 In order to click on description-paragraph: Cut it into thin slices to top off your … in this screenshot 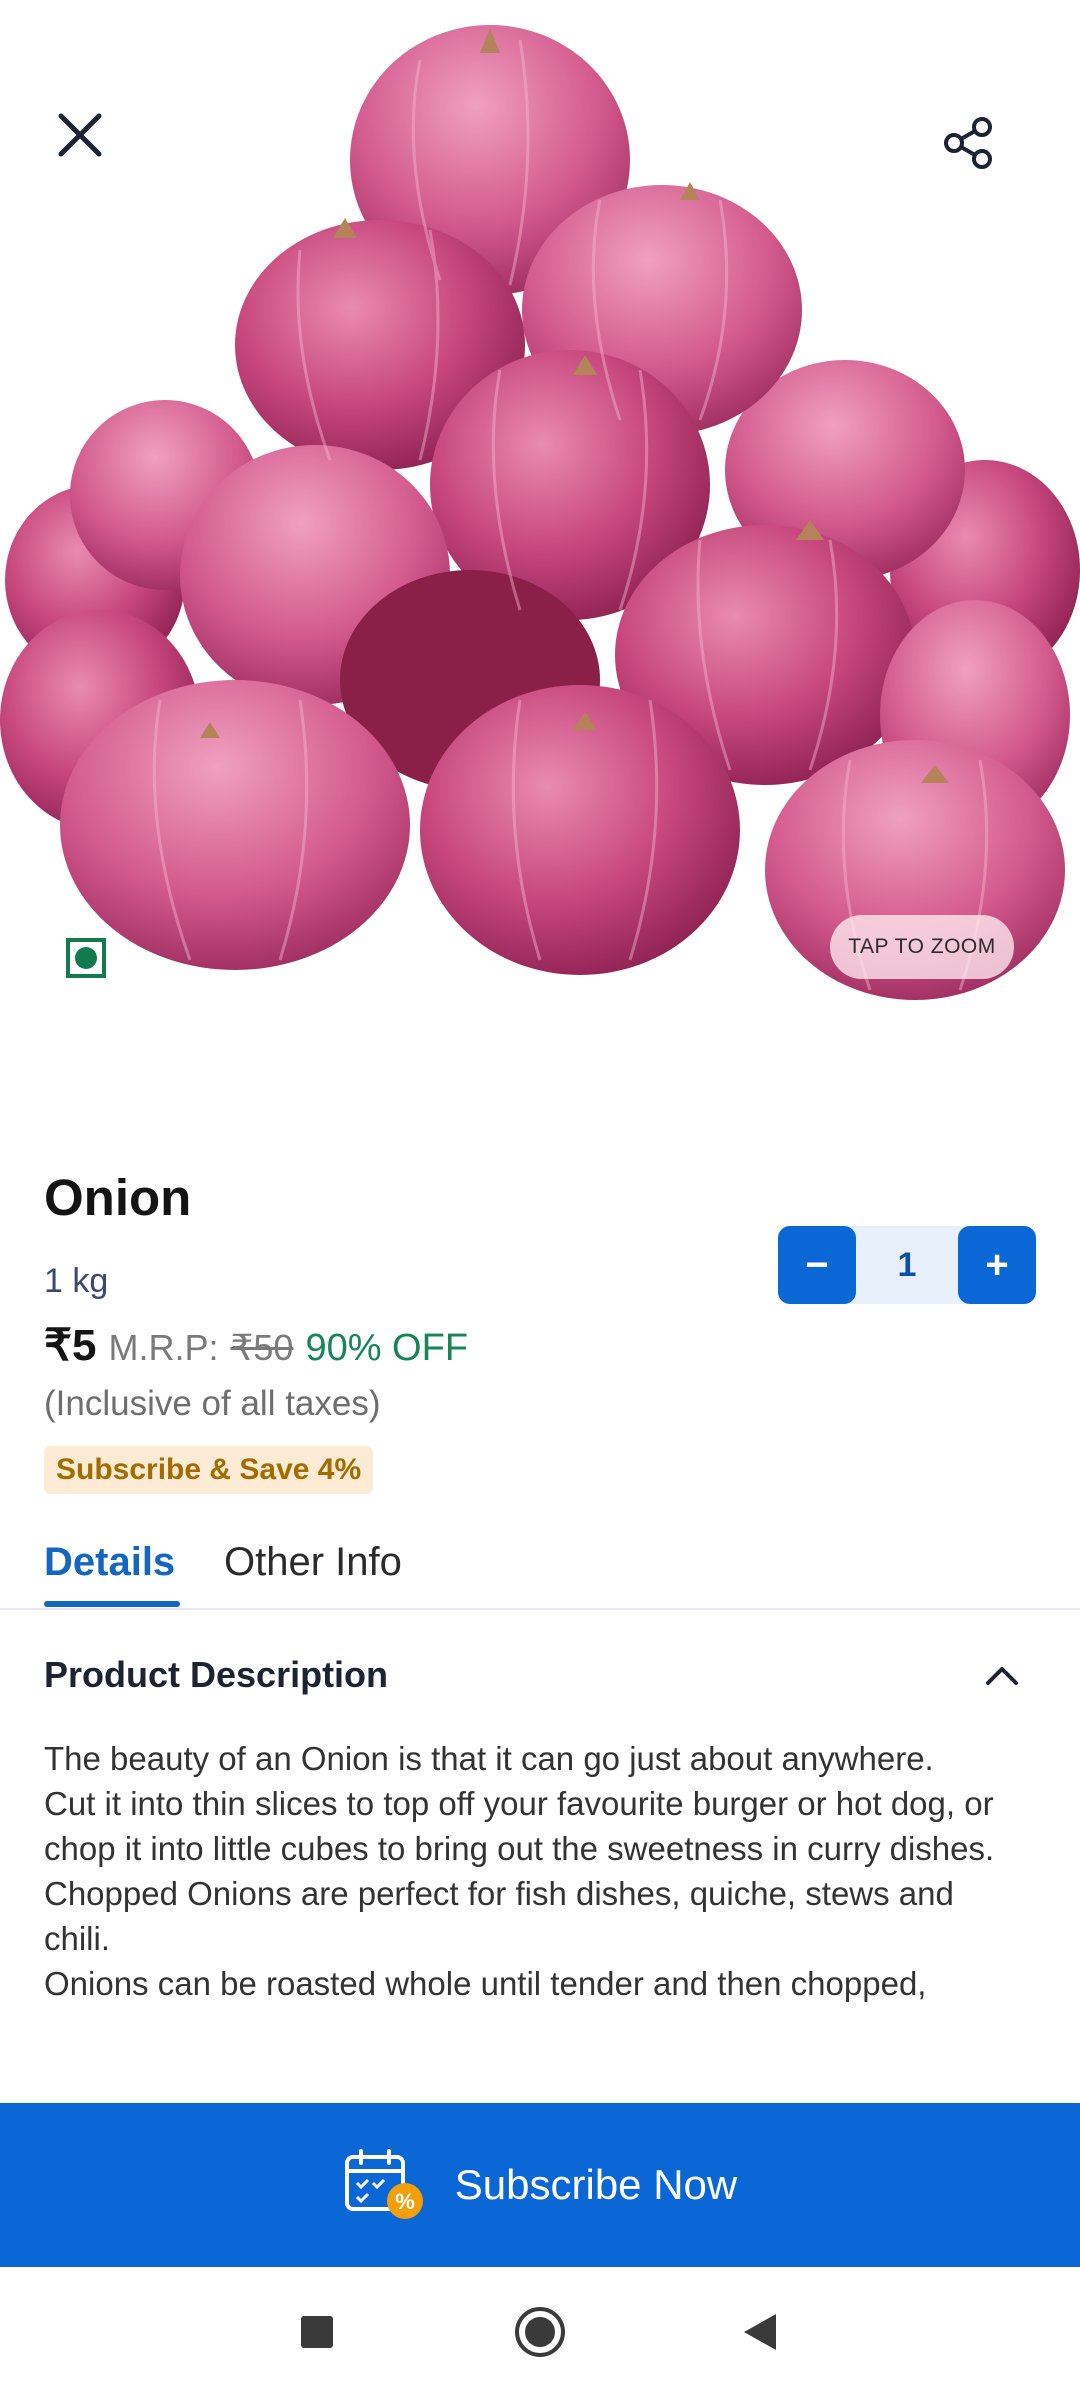, I will do `click(519, 1826)`.